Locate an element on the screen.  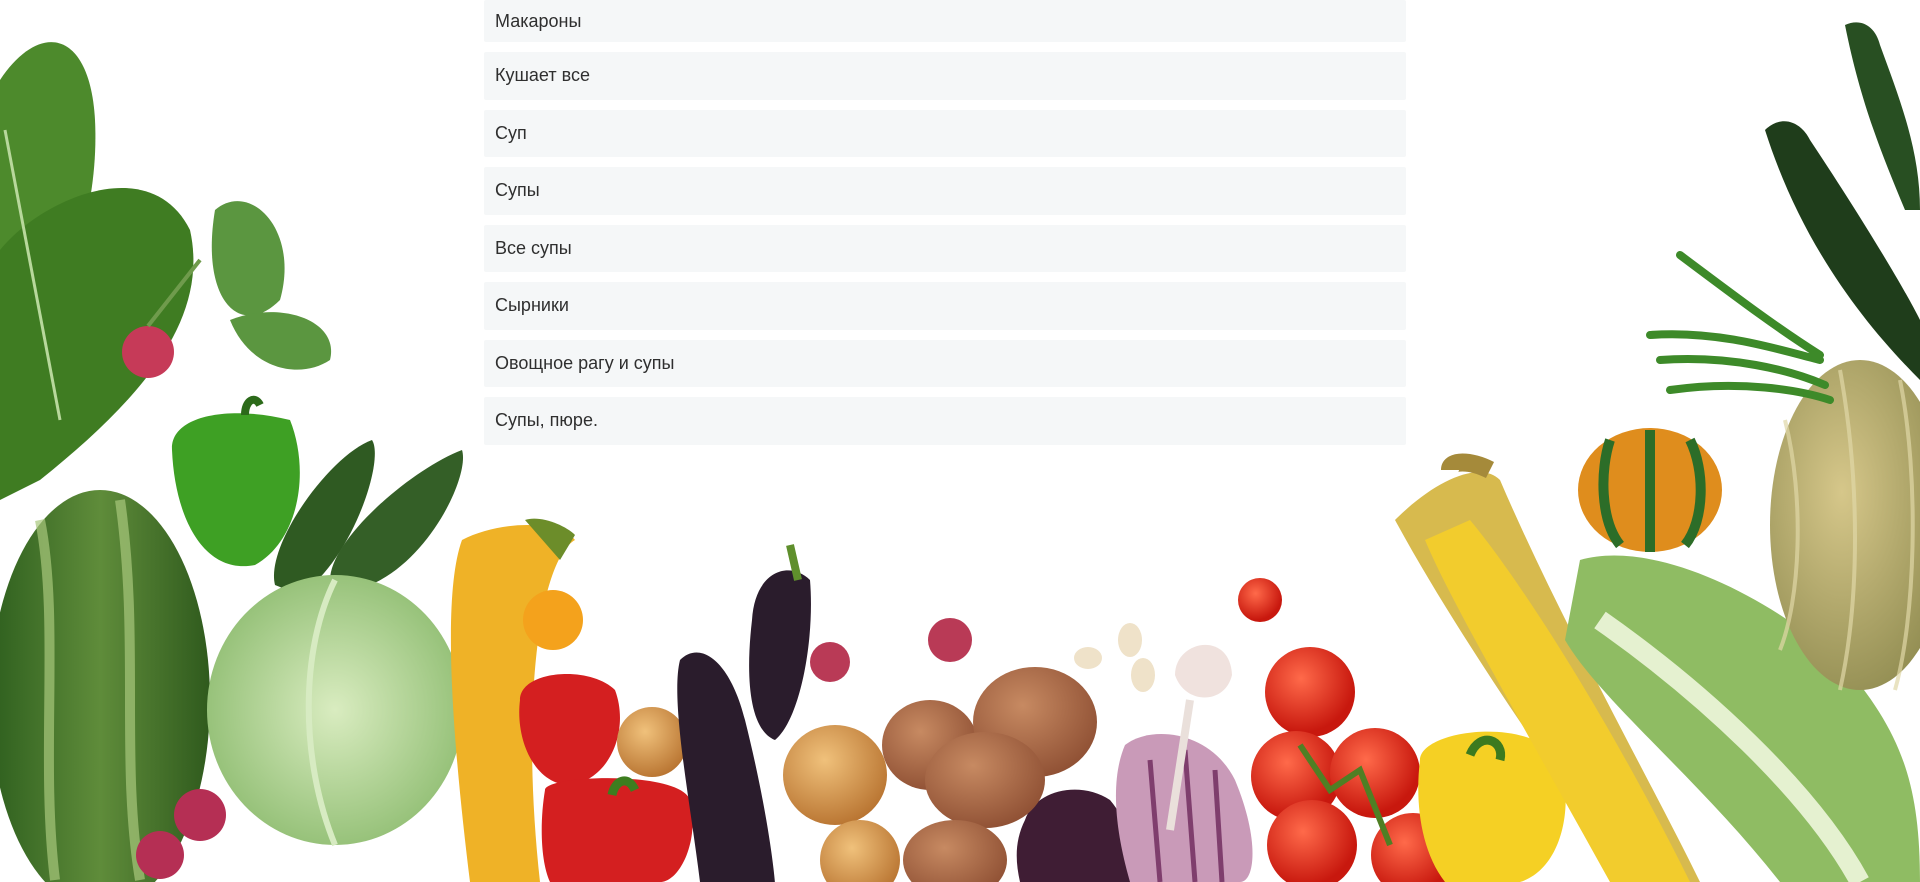
list-item: Макароны is located at coordinates (945, 21).